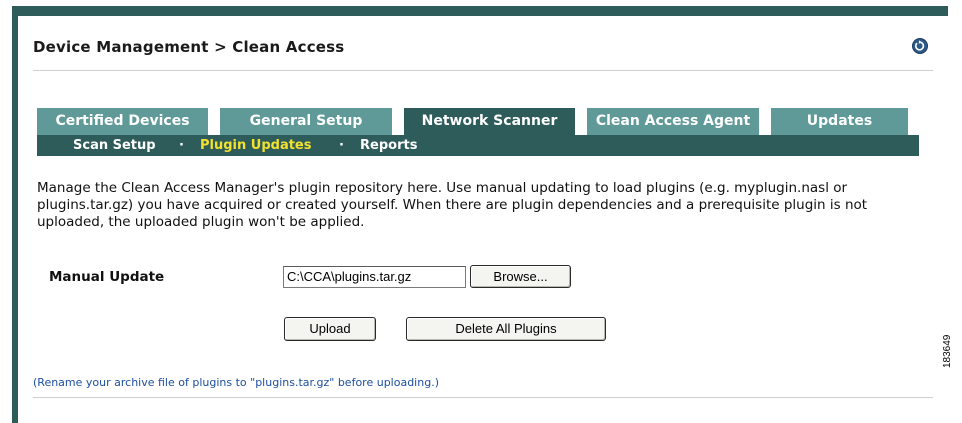 This screenshot has height=423, width=962. What do you see at coordinates (107, 277) in the screenshot?
I see `manual-update-label: Manual Update` at bounding box center [107, 277].